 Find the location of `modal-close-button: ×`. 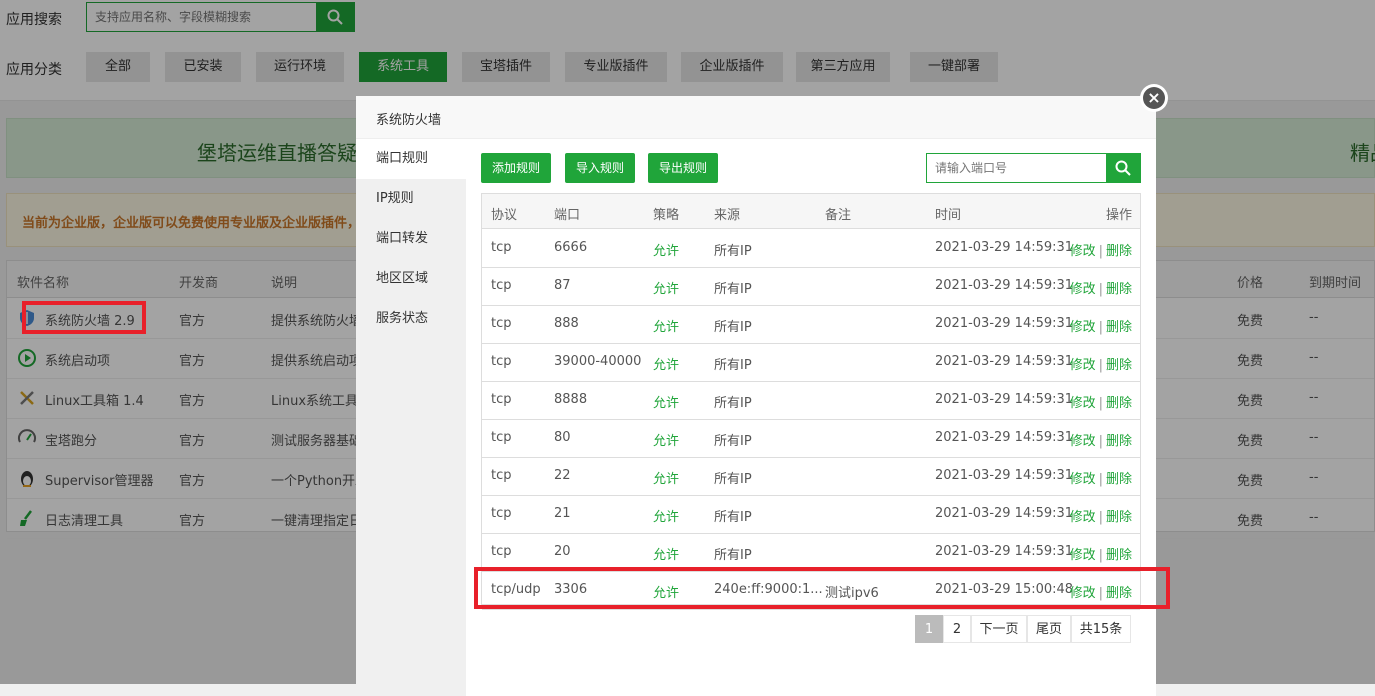

modal-close-button: × is located at coordinates (1154, 98).